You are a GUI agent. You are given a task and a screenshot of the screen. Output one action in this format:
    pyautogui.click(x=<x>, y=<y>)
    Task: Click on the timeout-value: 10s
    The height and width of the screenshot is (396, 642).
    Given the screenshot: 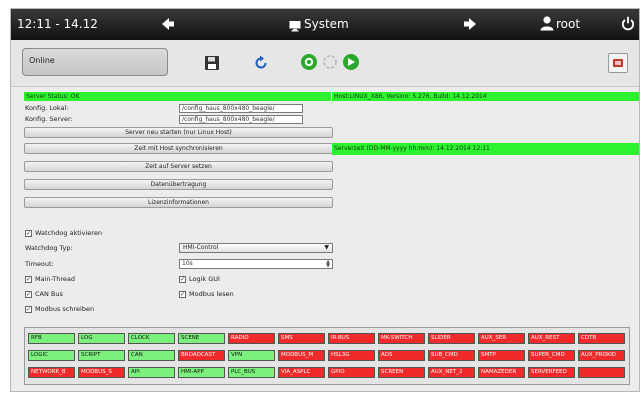 What is the action you would take?
    pyautogui.click(x=187, y=263)
    